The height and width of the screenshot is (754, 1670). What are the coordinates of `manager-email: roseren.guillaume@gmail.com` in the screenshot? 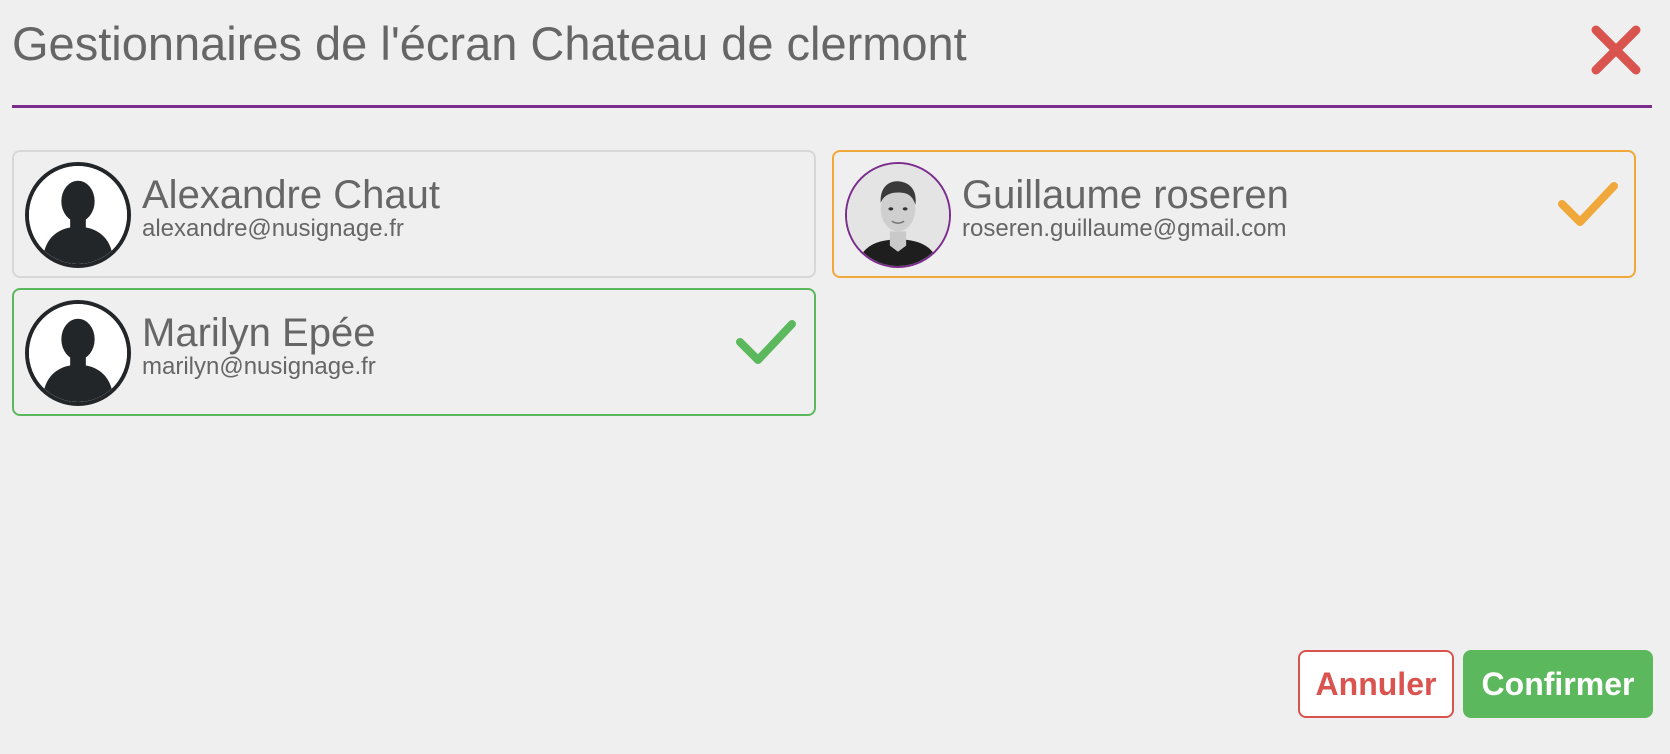 It's located at (1124, 228).